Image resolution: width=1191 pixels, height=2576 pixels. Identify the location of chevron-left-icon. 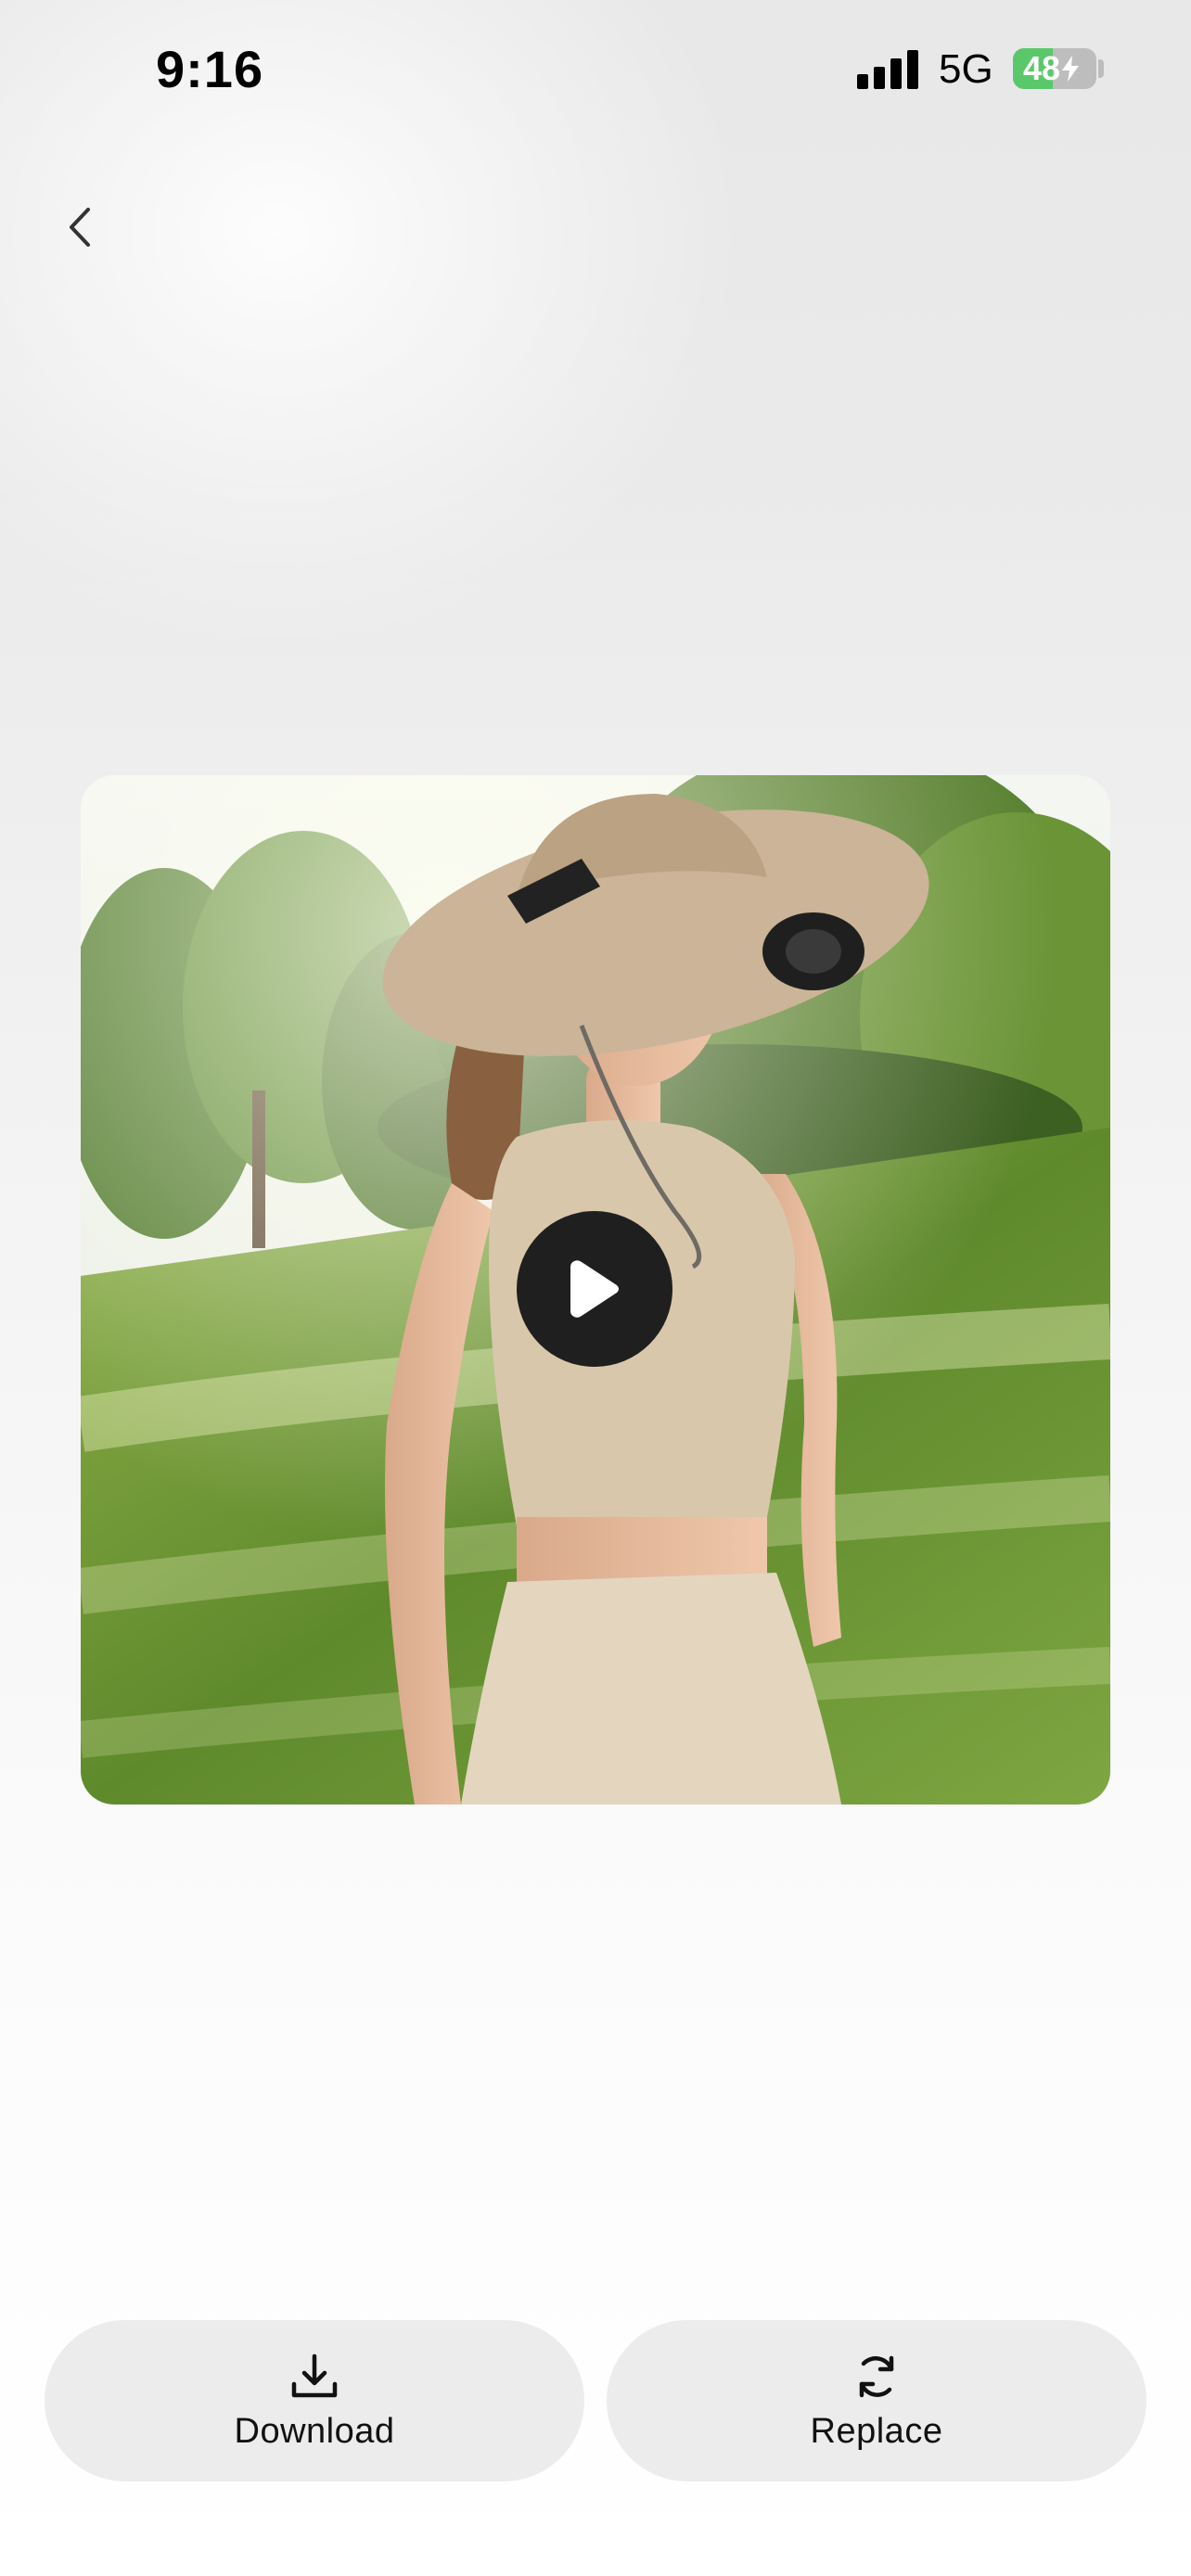
(80, 227).